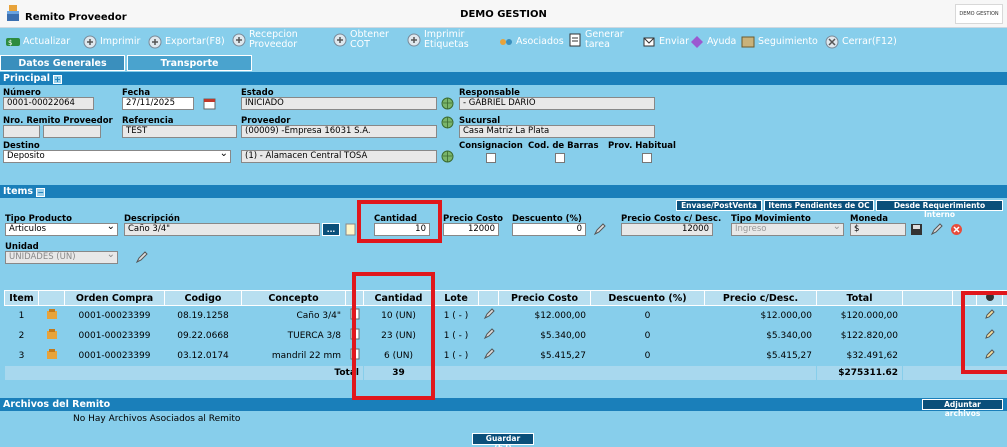 The image size is (1007, 447). Describe the element at coordinates (748, 42) in the screenshot. I see `tracking-icon` at that location.